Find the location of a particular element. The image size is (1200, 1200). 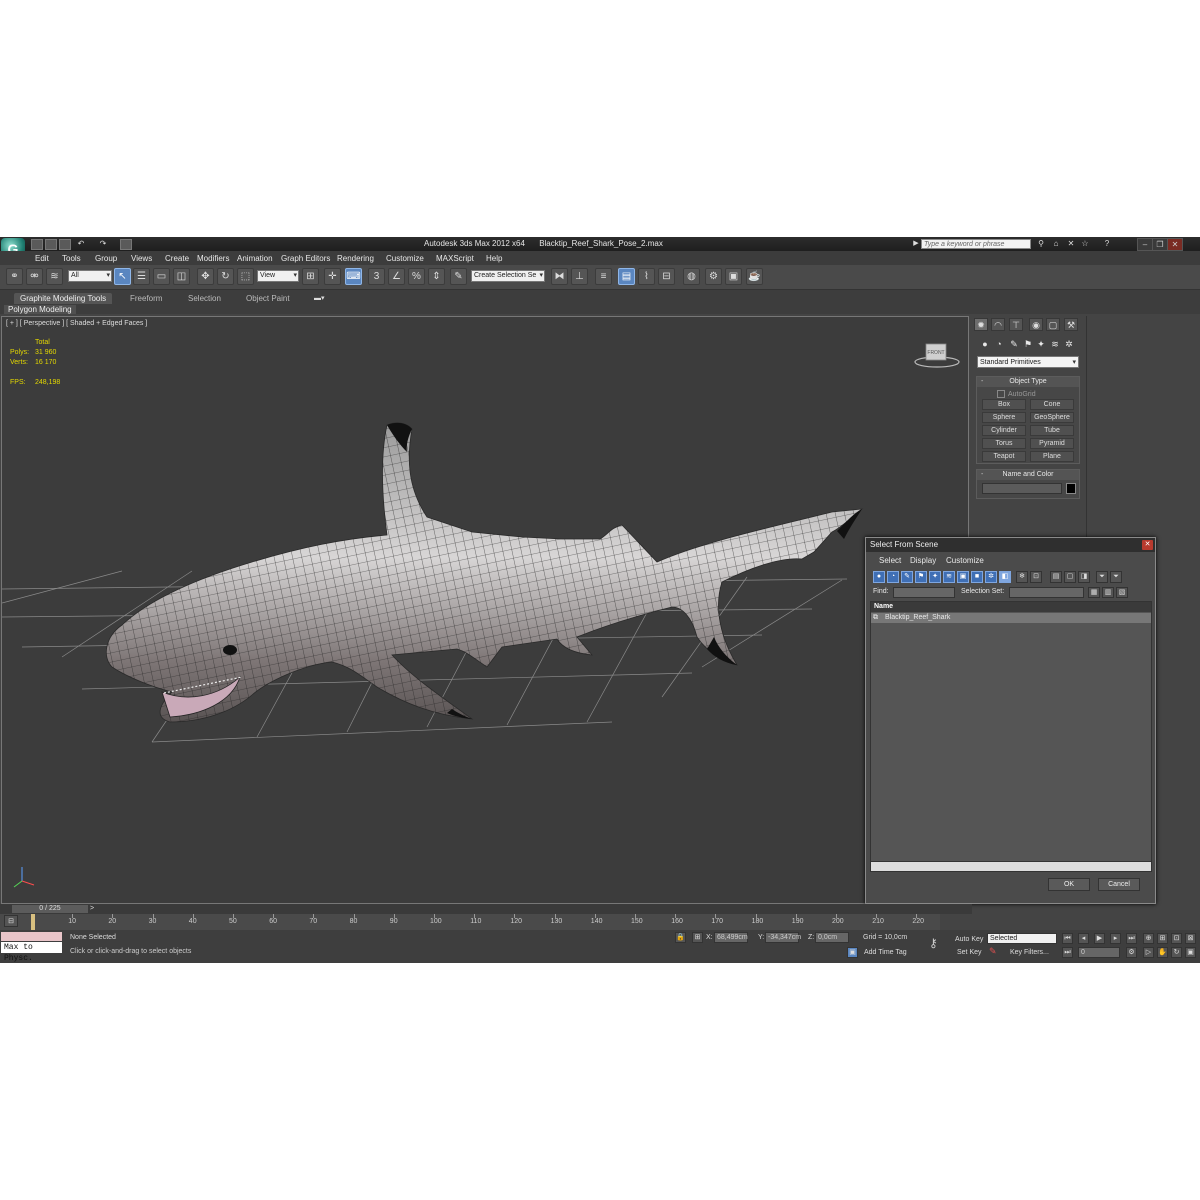

systems-icon: ✲ is located at coordinates (1069, 344).